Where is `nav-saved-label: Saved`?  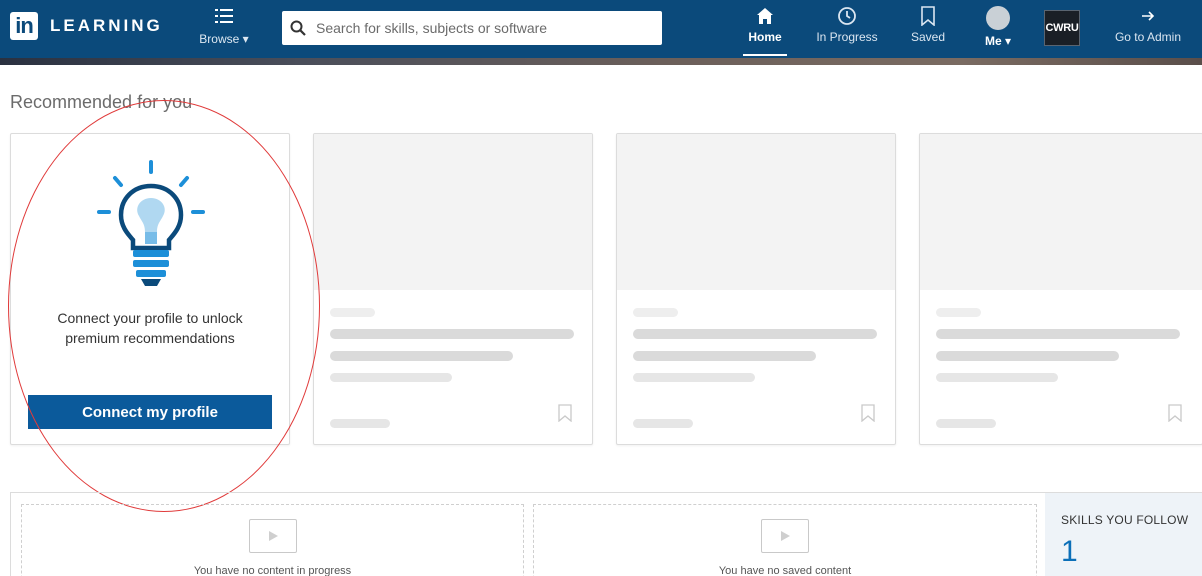 nav-saved-label: Saved is located at coordinates (928, 37).